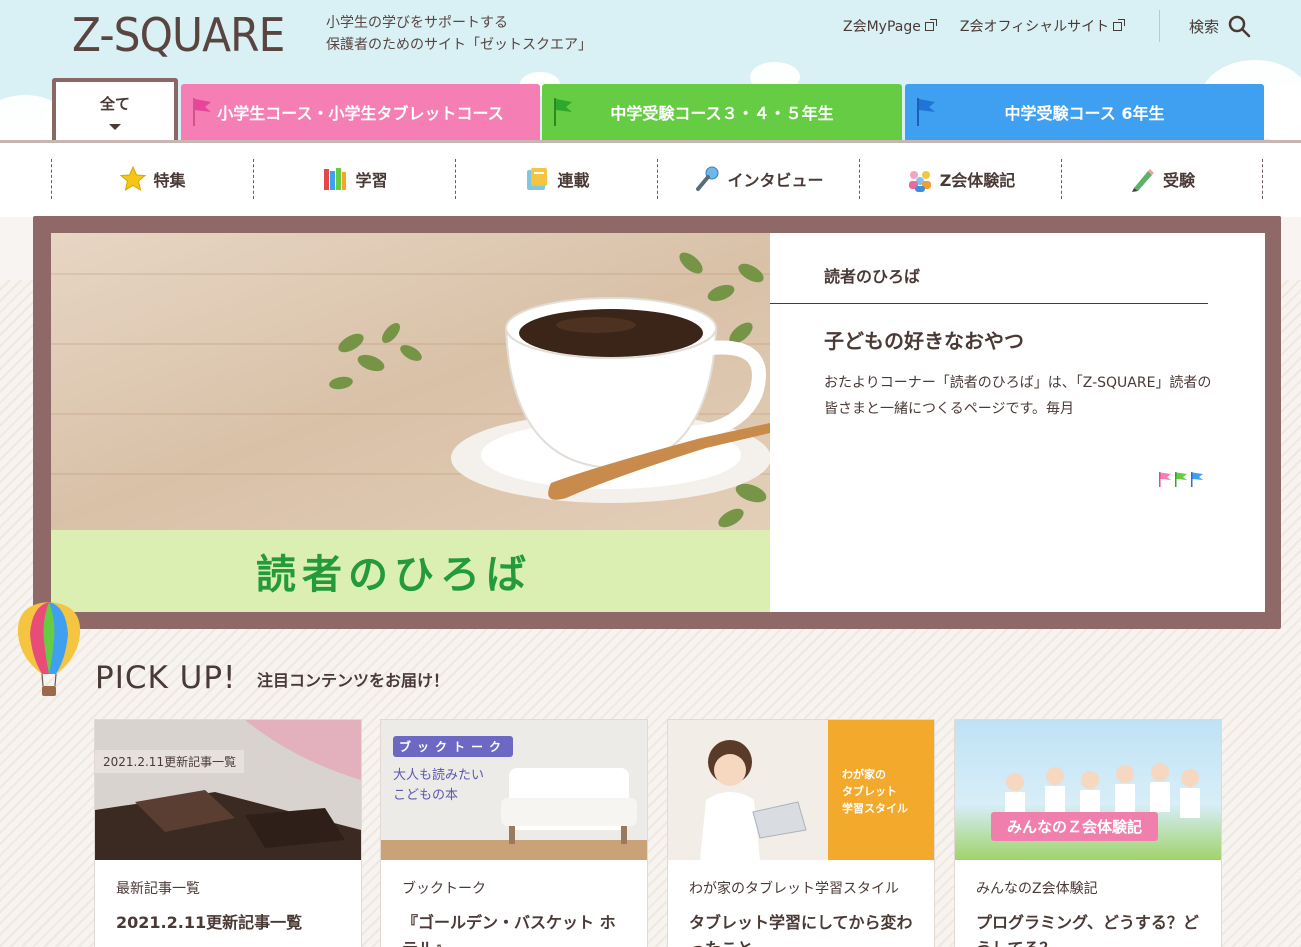 This screenshot has height=947, width=1301. I want to click on card-image: わが家の タブレット 学習スタイル, so click(801, 790).